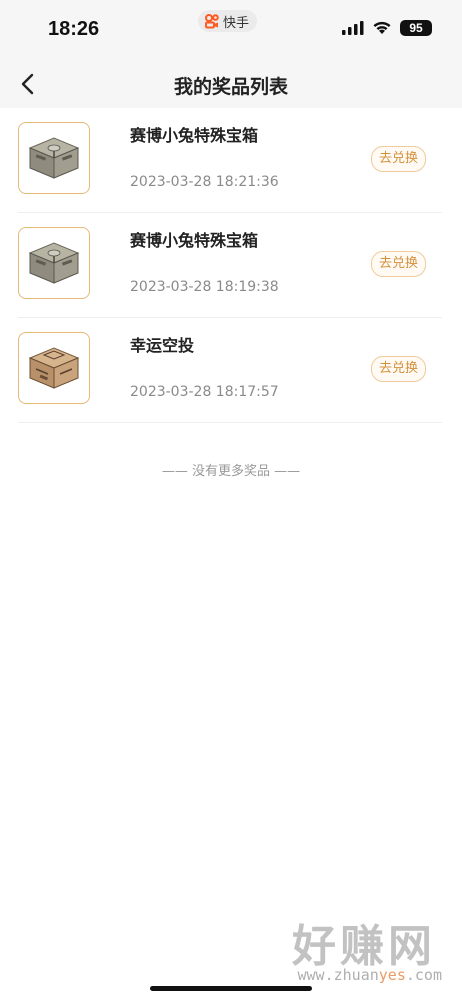 The image size is (462, 1000). Describe the element at coordinates (74, 29) in the screenshot. I see `status-time: 18:26` at that location.